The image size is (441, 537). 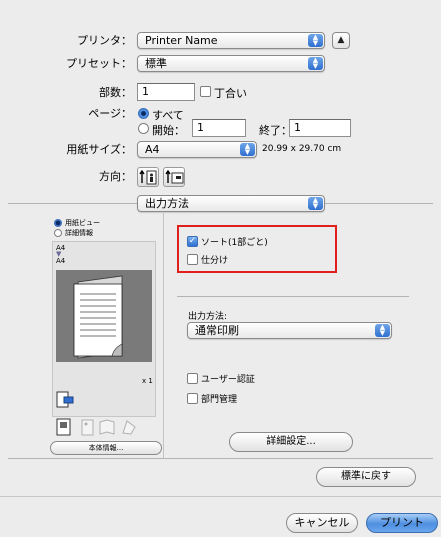 I want to click on sort-label: ソート(1部ごと), so click(x=234, y=243).